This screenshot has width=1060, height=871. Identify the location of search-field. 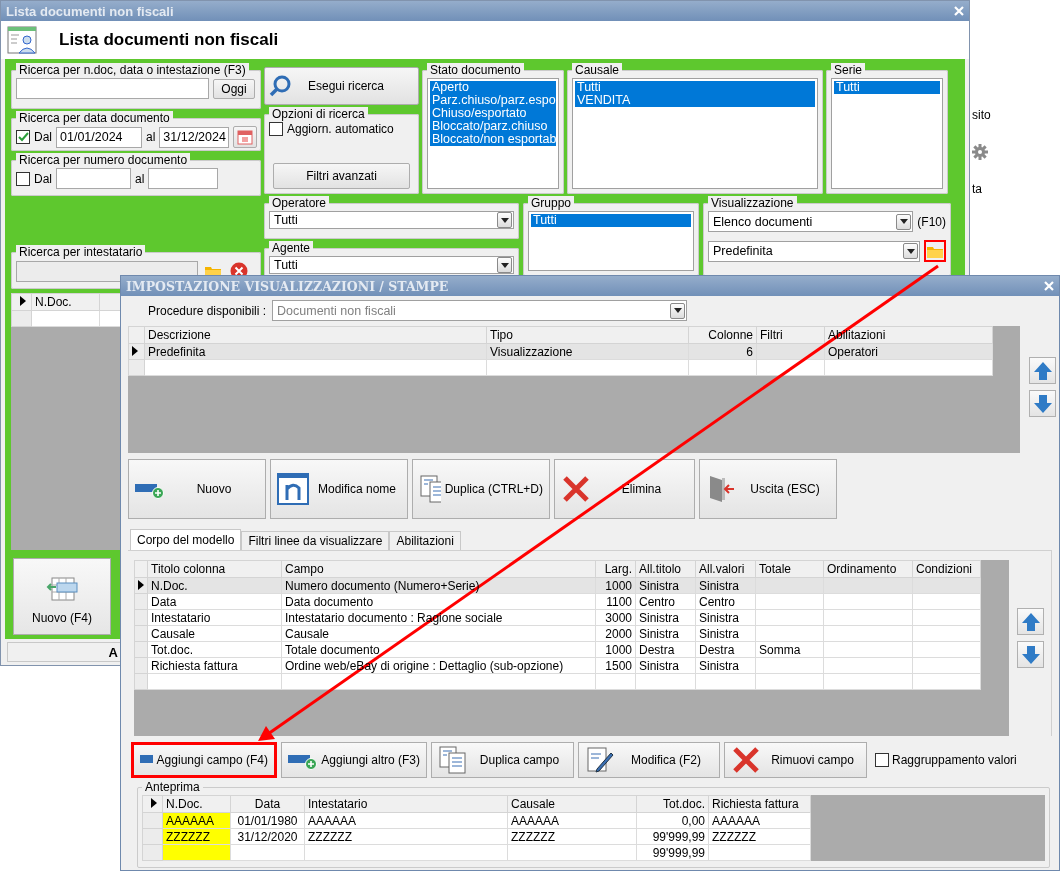
(112, 88).